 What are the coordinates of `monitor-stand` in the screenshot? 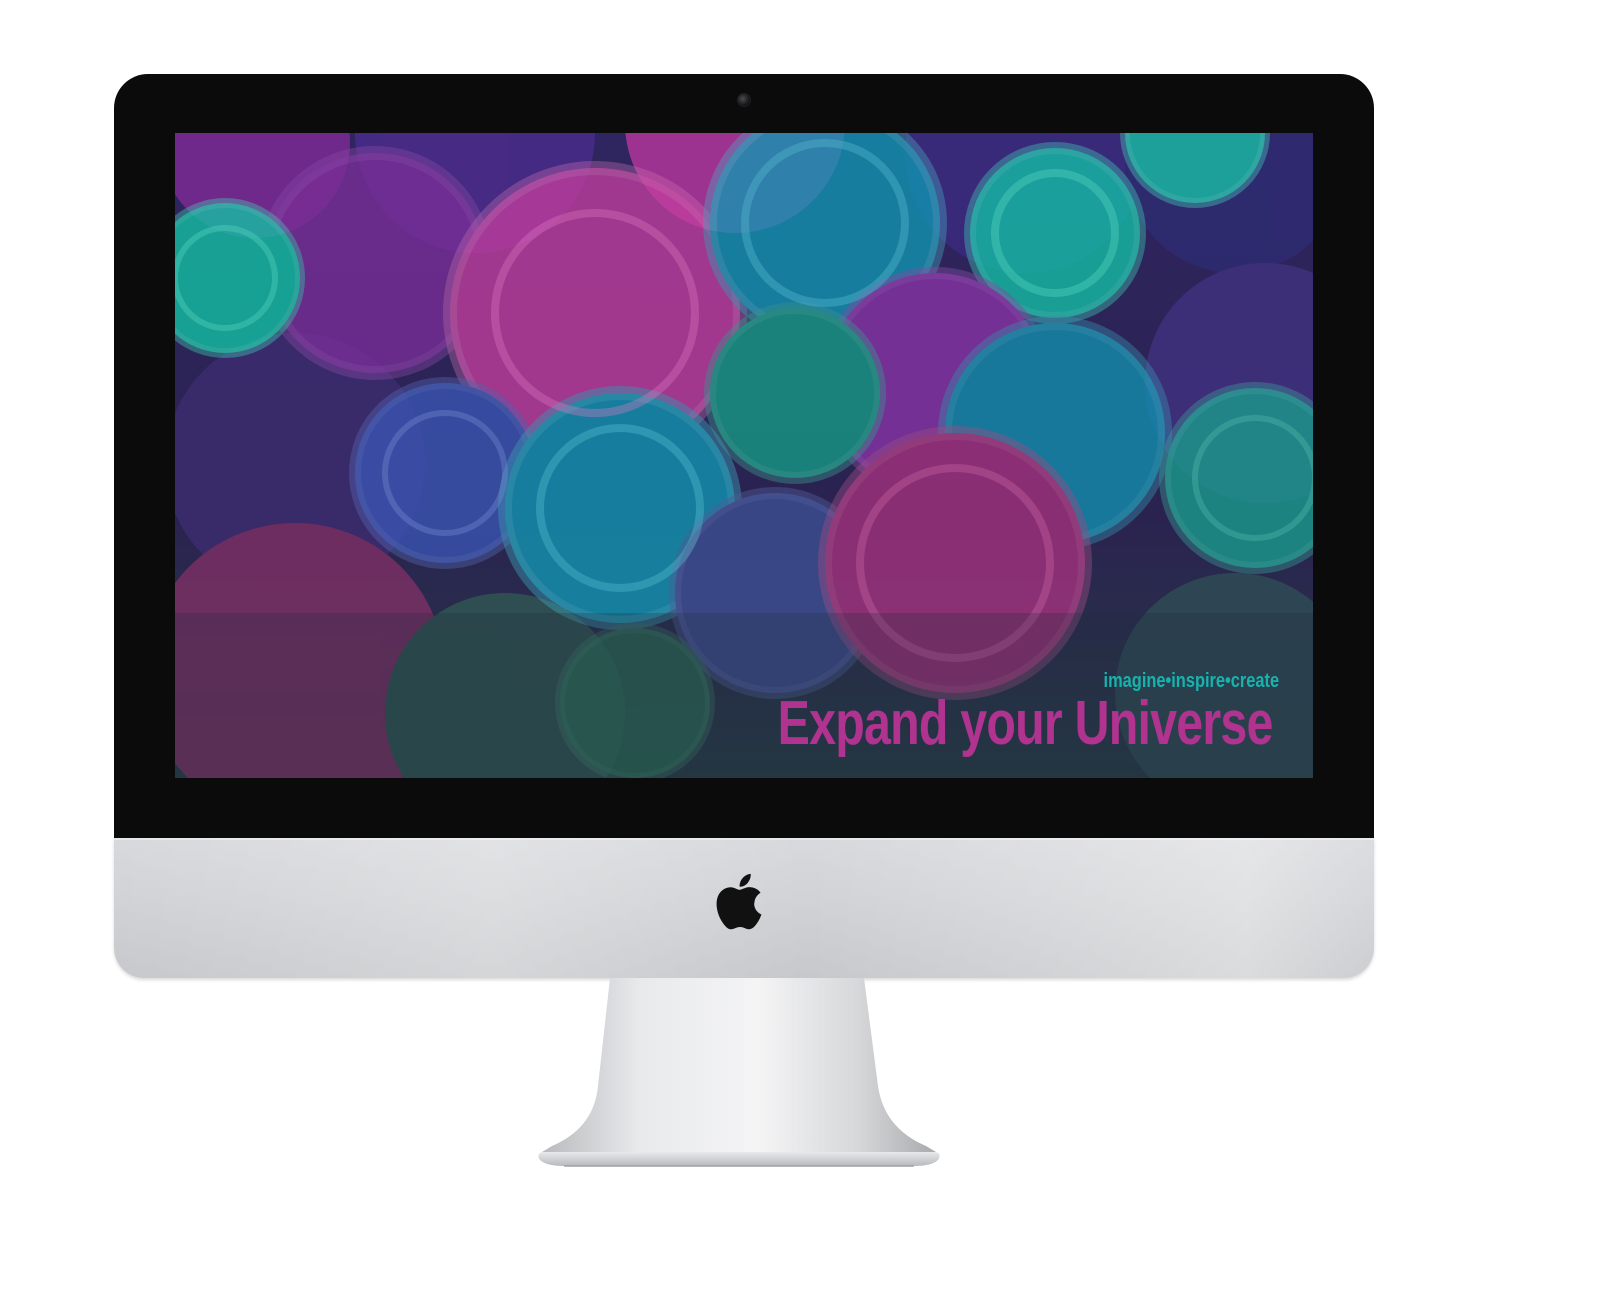 It's located at (744, 1077).